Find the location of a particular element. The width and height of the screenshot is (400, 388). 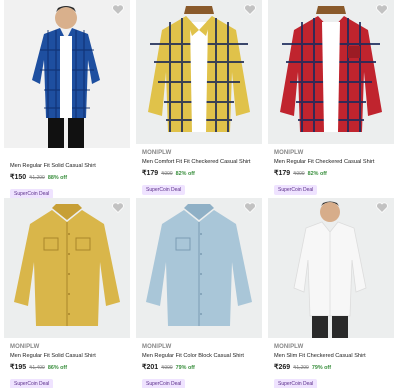

price-row: ₹269 ₹1,299 79% off is located at coordinates (336, 367).